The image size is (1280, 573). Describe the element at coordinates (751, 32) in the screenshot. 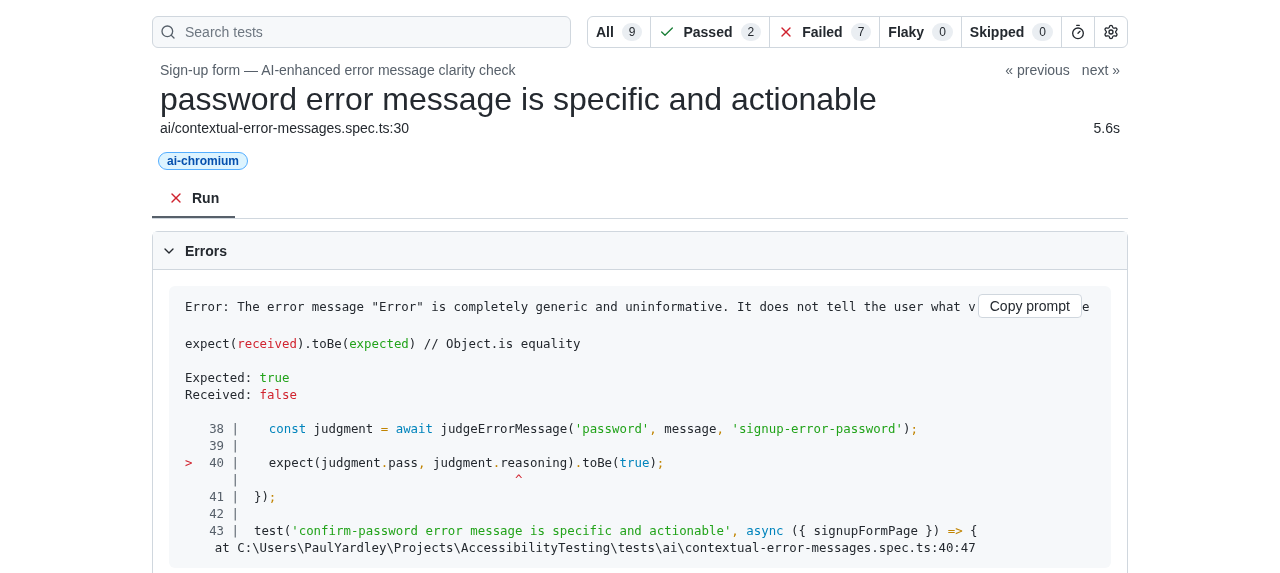

I see `count-badge: 2` at that location.